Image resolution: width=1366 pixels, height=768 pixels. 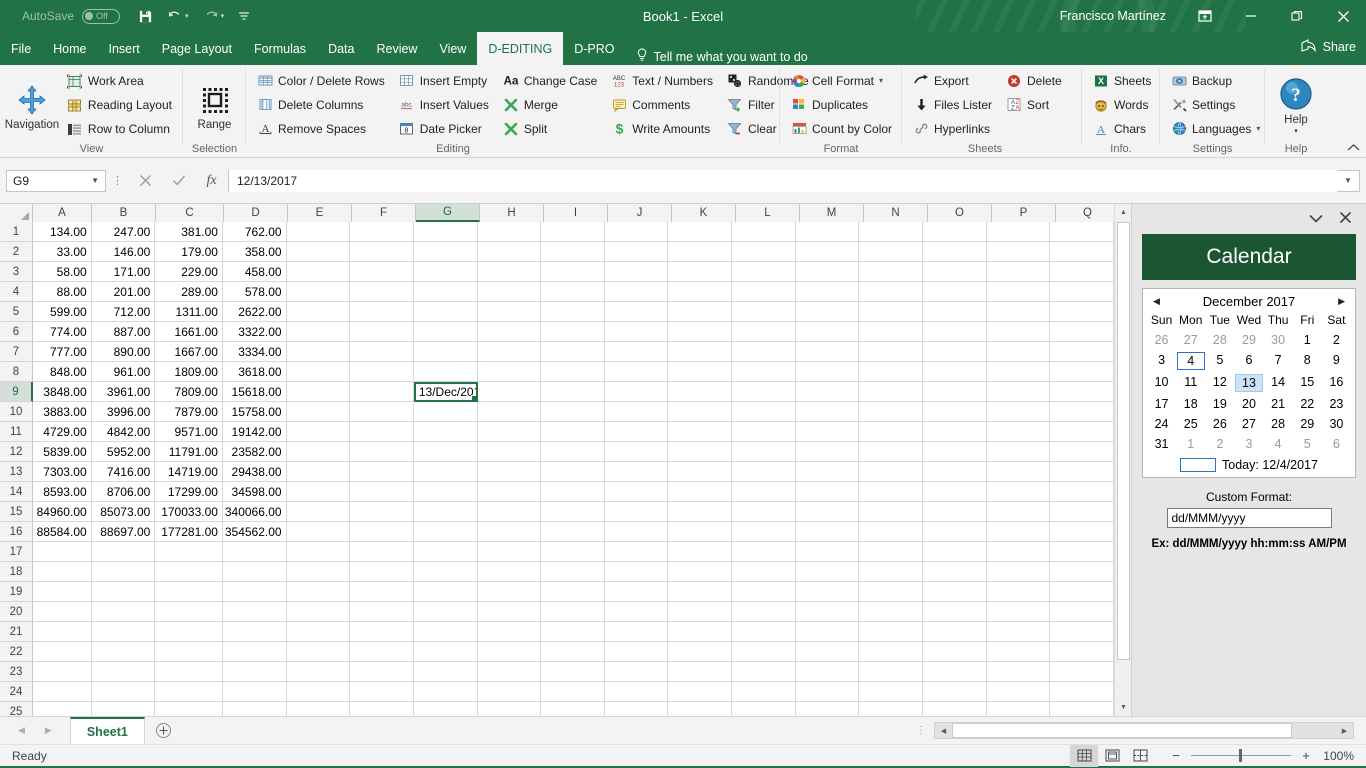 What do you see at coordinates (636, 532) in the screenshot?
I see `cell-j16` at bounding box center [636, 532].